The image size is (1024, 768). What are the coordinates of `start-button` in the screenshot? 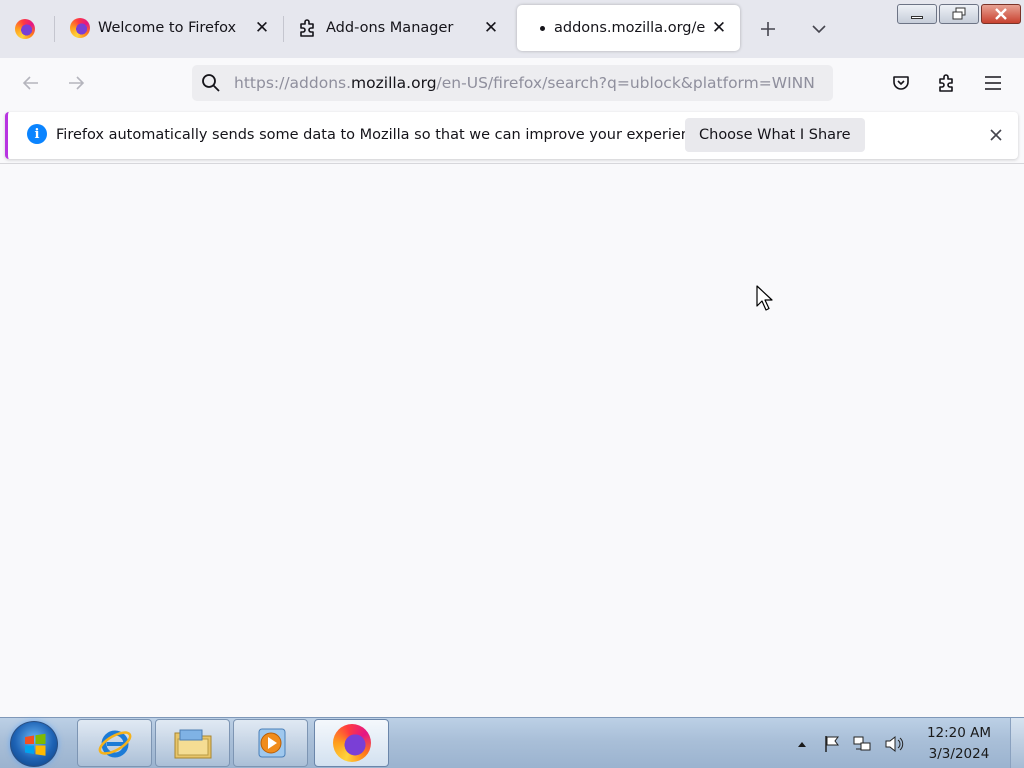 It's located at (34, 744).